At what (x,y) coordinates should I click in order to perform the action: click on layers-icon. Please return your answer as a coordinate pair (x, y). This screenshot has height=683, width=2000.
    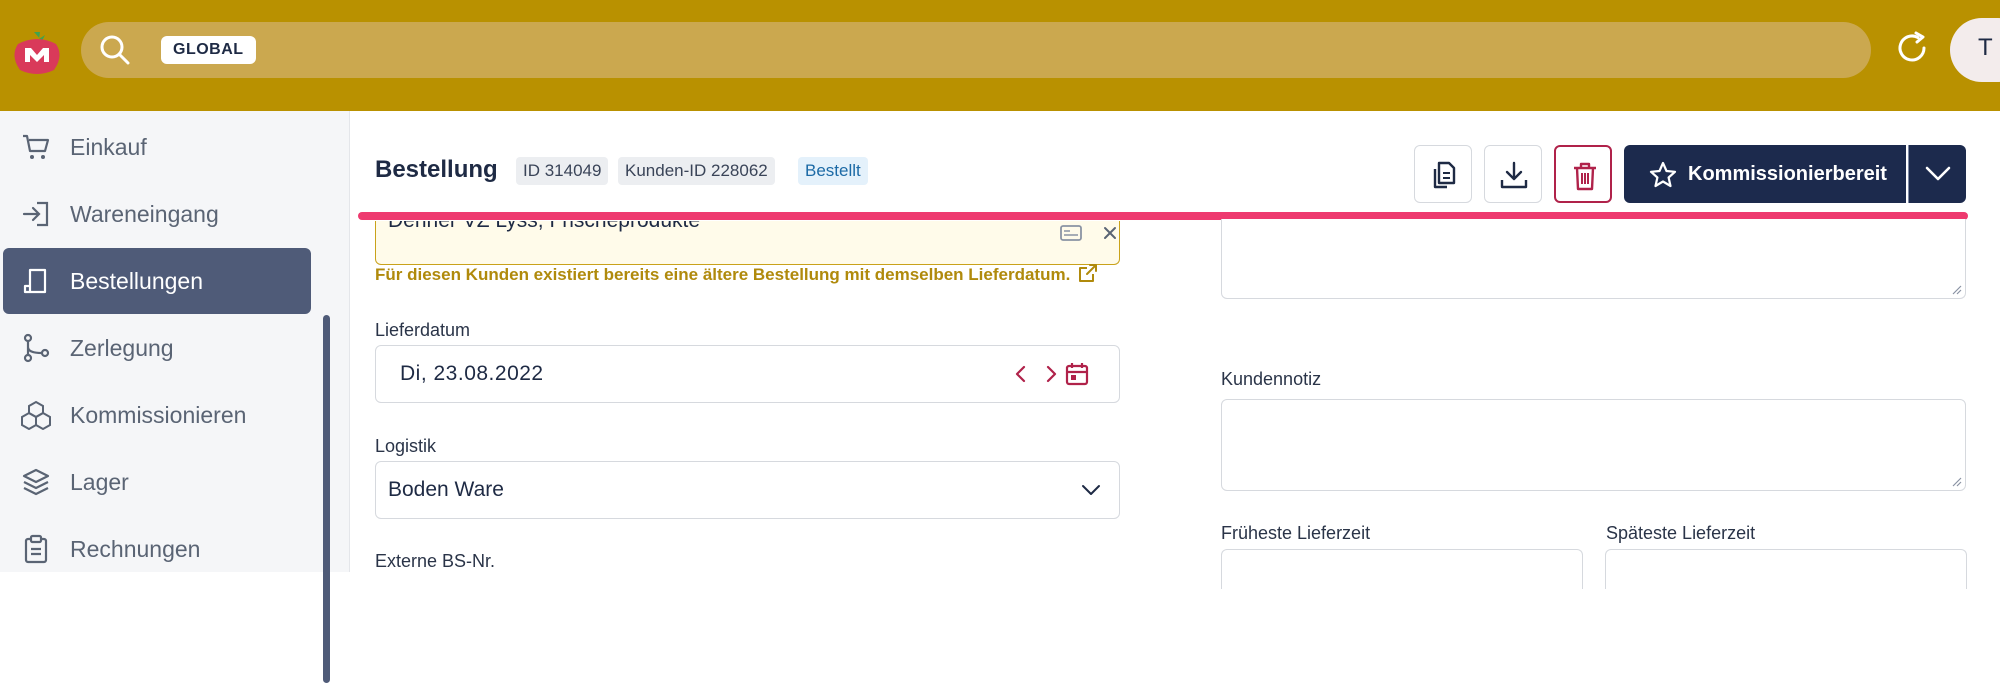
    Looking at the image, I should click on (36, 482).